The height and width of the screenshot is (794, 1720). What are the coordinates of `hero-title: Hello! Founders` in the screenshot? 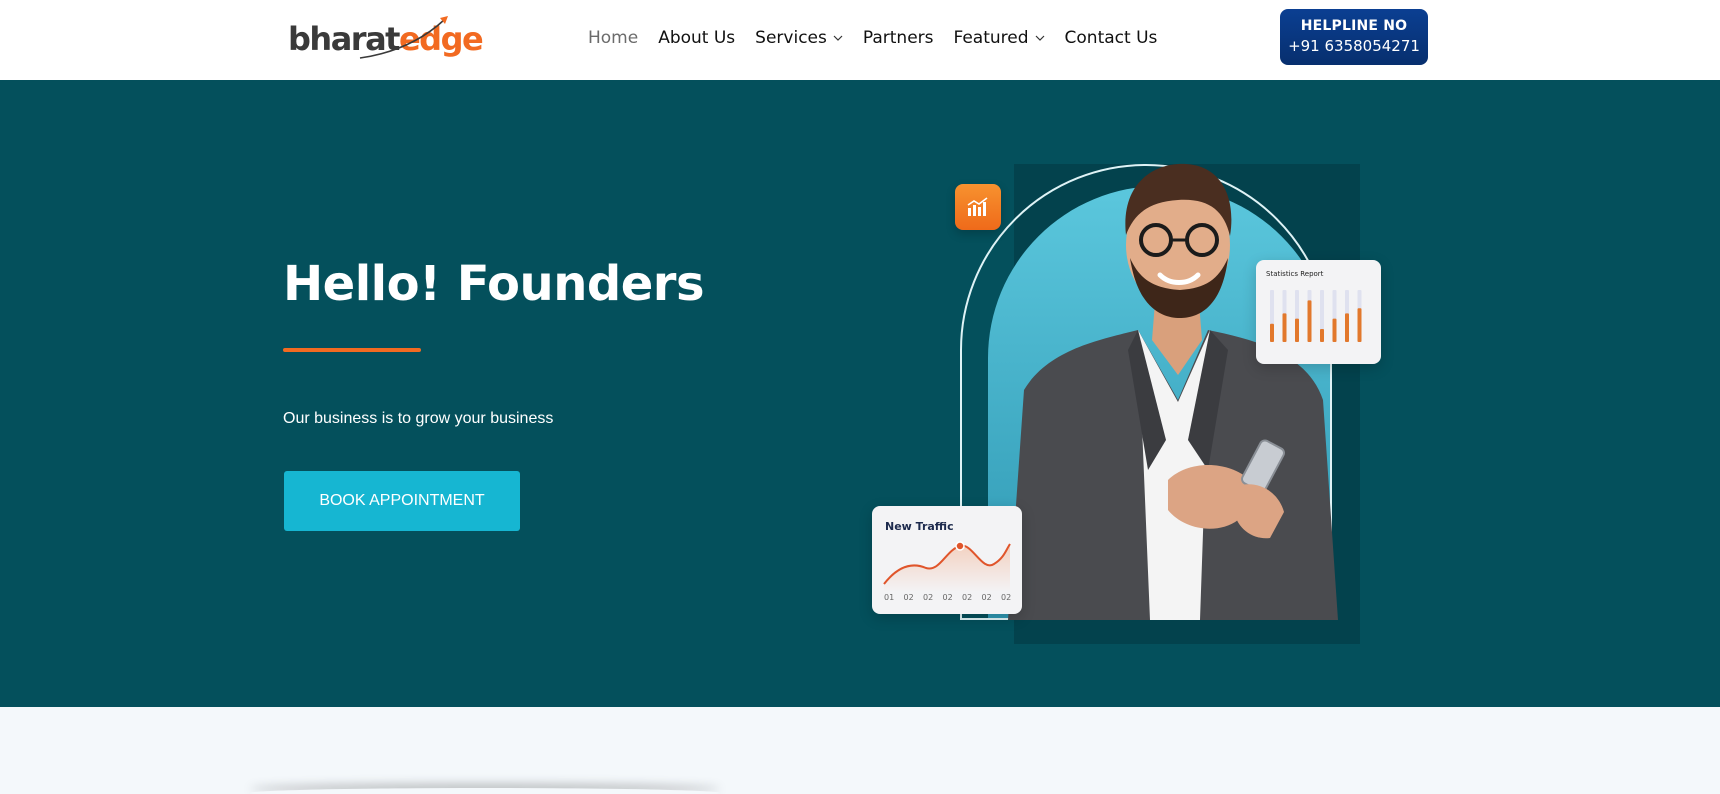 It's located at (494, 284).